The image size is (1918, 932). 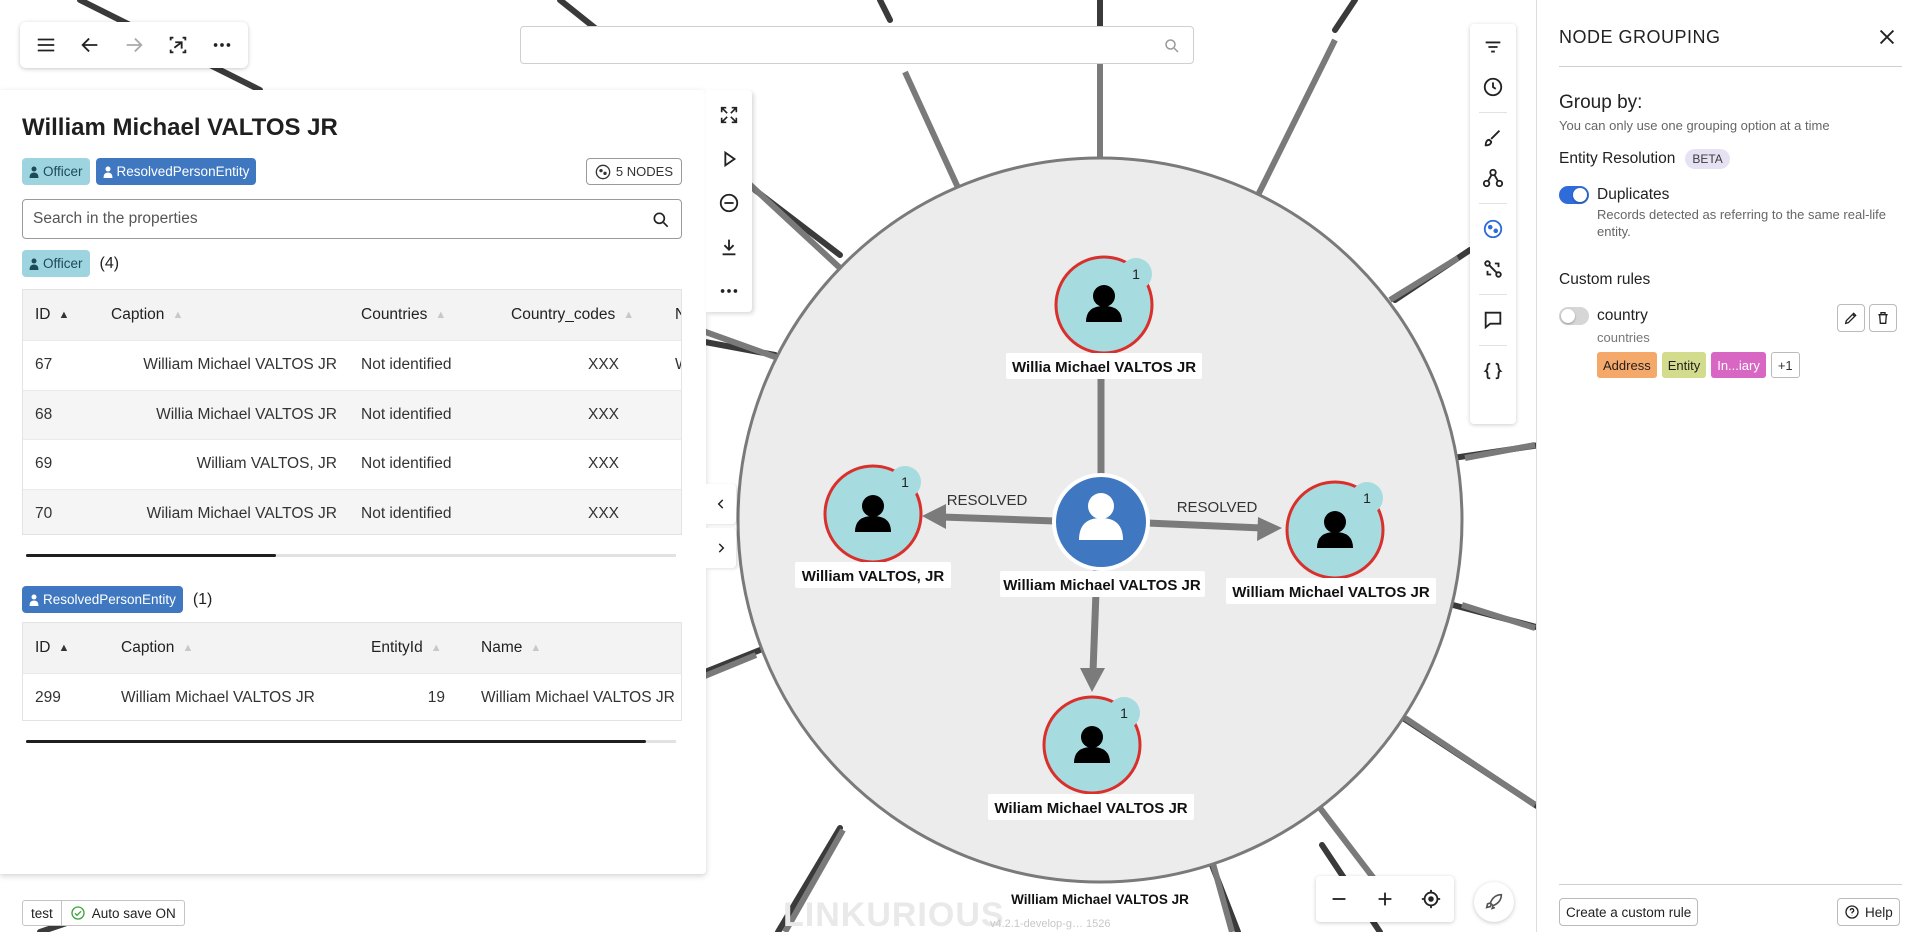 What do you see at coordinates (1493, 178) in the screenshot?
I see `graph-icon` at bounding box center [1493, 178].